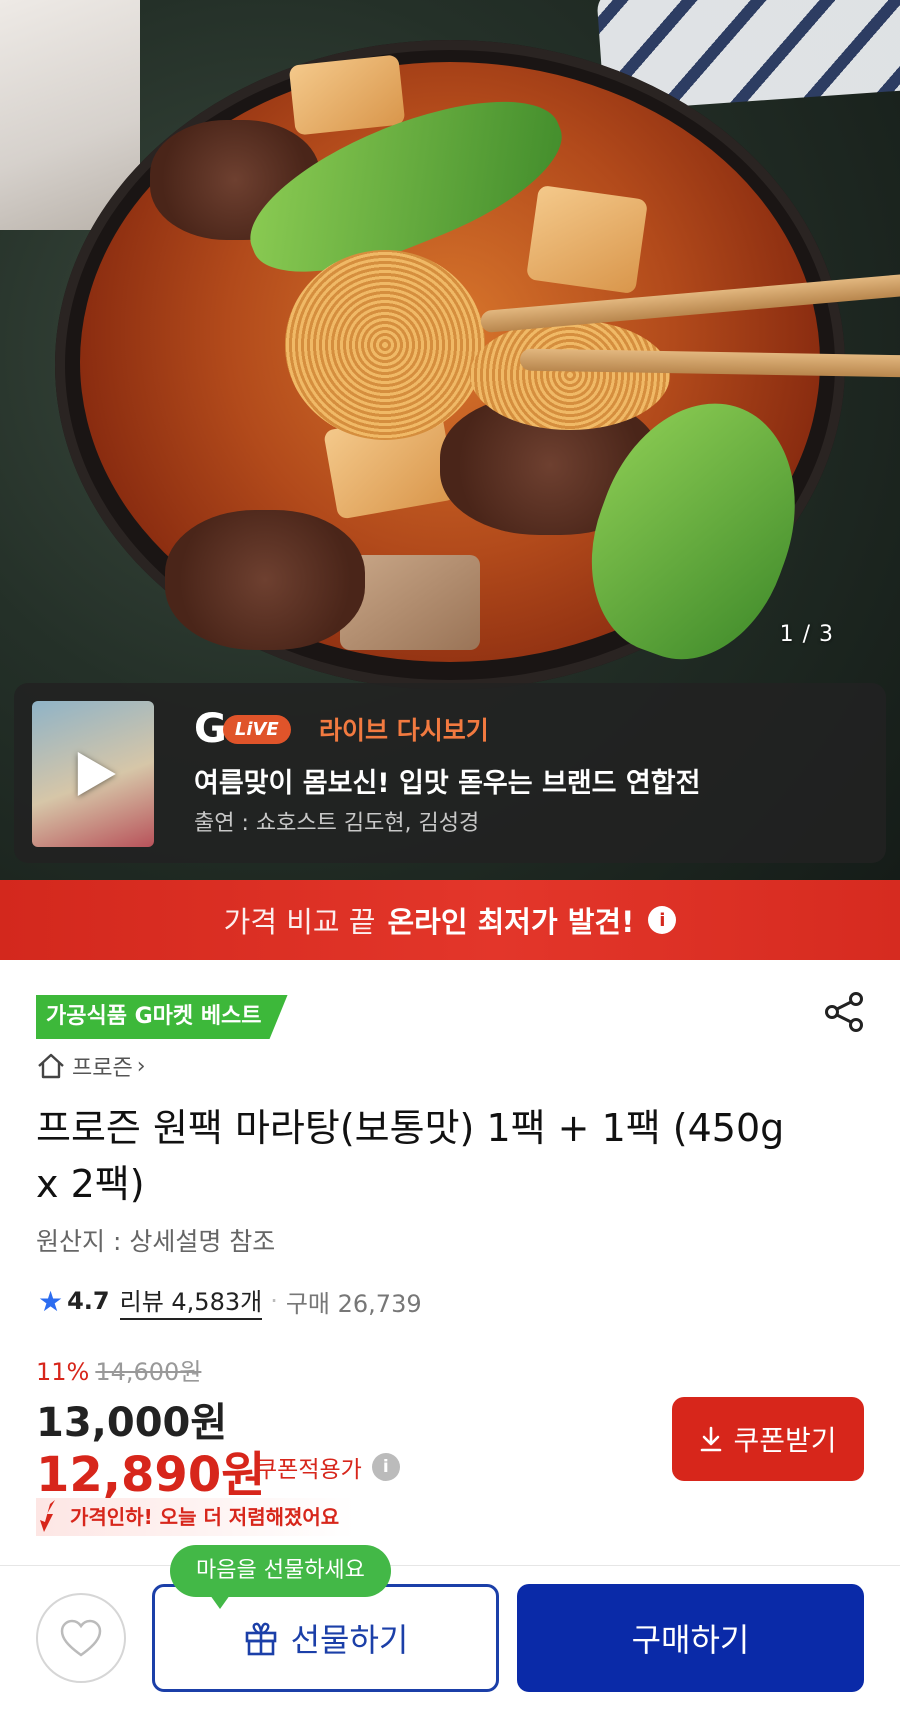  Describe the element at coordinates (806, 634) in the screenshot. I see `image-counter: 1 / 3` at that location.